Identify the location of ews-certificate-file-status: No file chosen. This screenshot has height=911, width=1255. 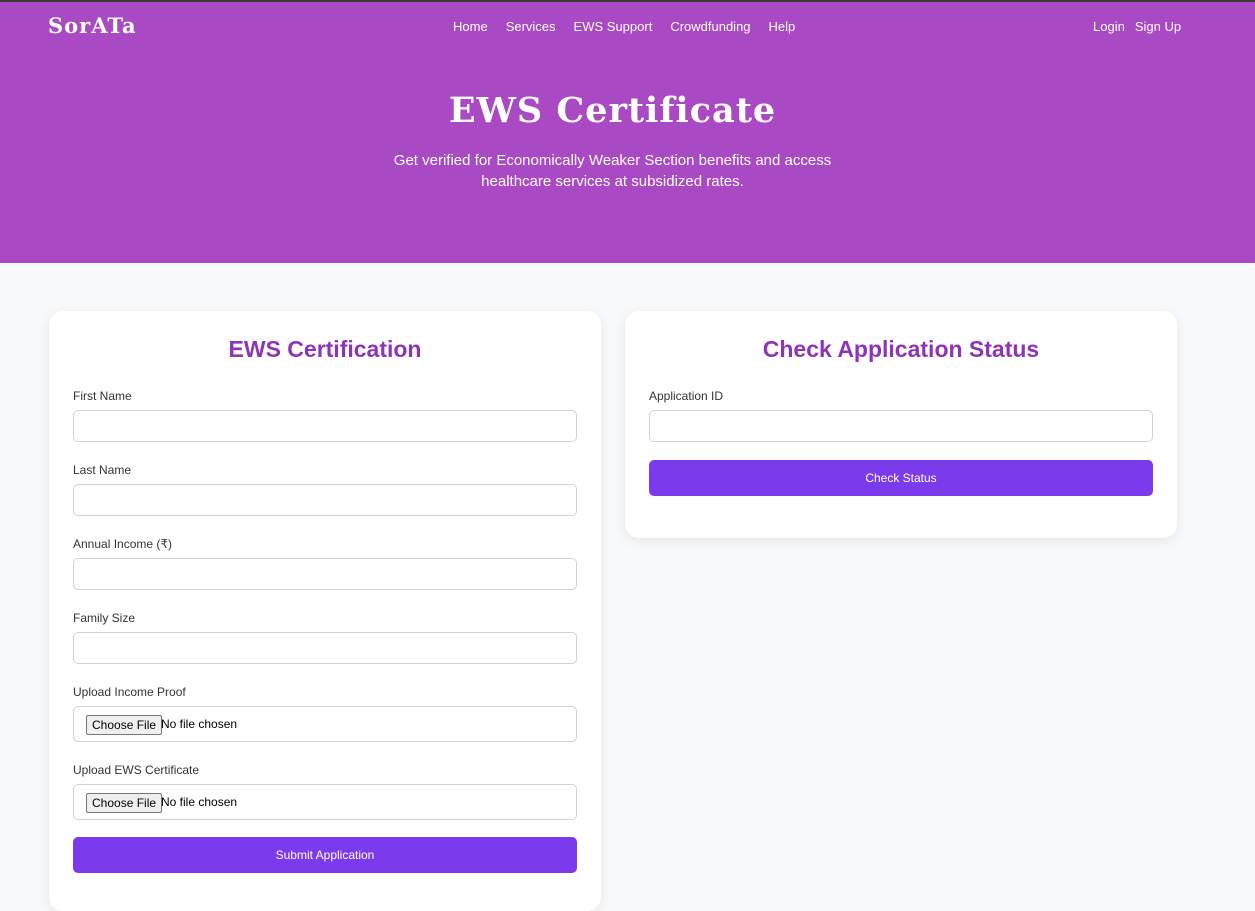
(199, 802).